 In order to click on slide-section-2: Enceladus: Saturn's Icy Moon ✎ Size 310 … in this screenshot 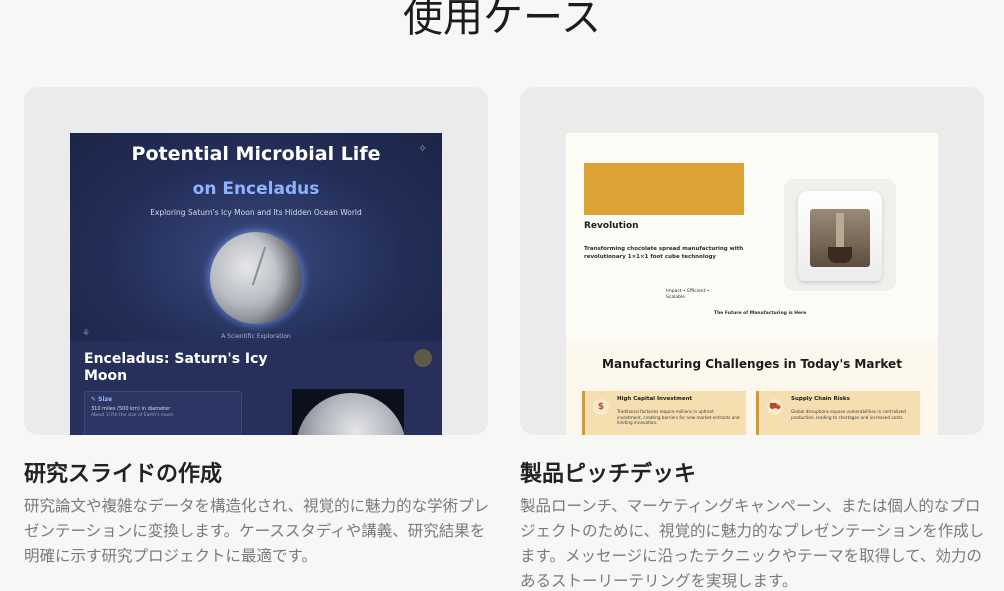, I will do `click(256, 388)`.